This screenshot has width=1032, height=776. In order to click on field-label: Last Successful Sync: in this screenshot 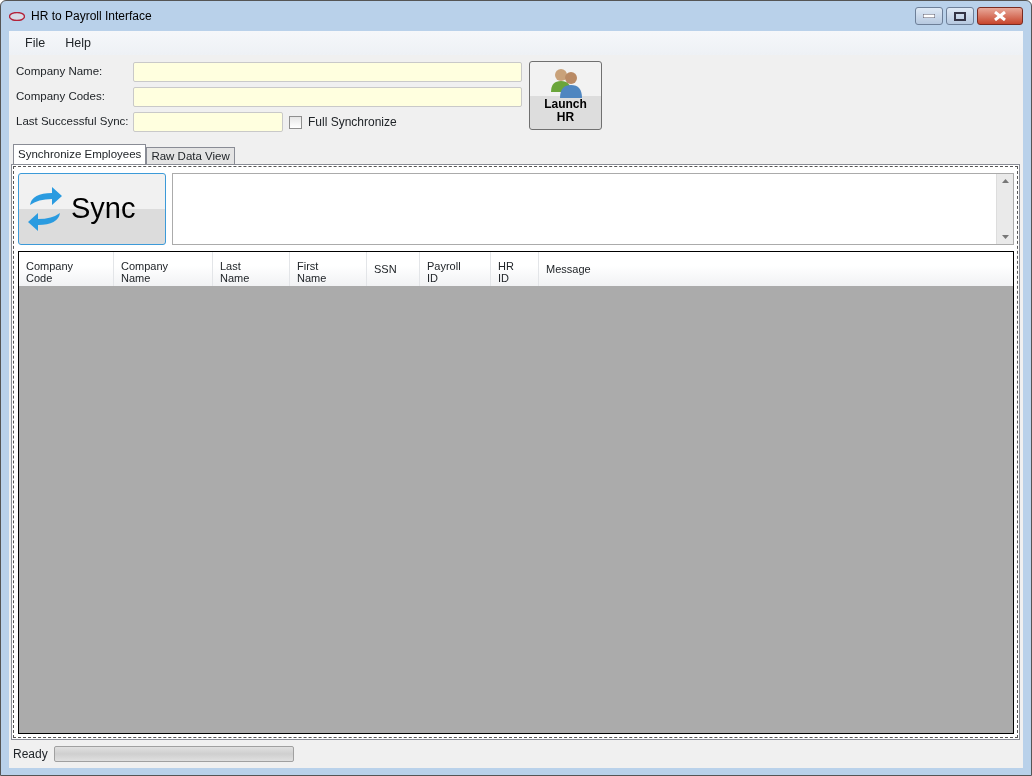, I will do `click(73, 122)`.